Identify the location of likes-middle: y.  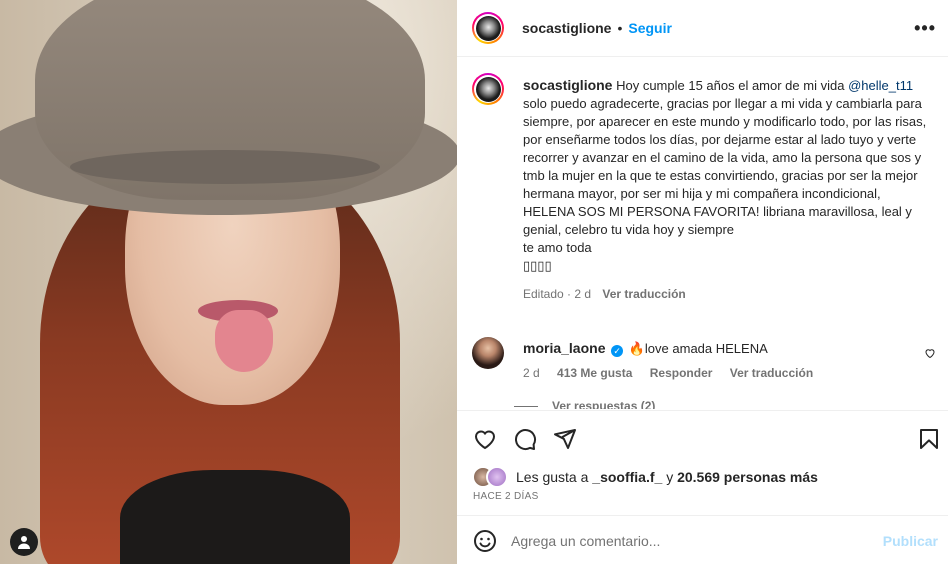
(670, 477).